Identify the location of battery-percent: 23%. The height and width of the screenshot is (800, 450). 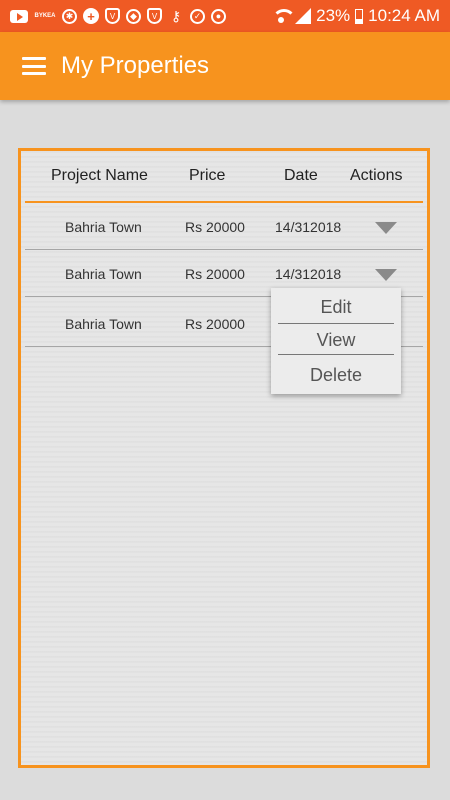
(333, 15).